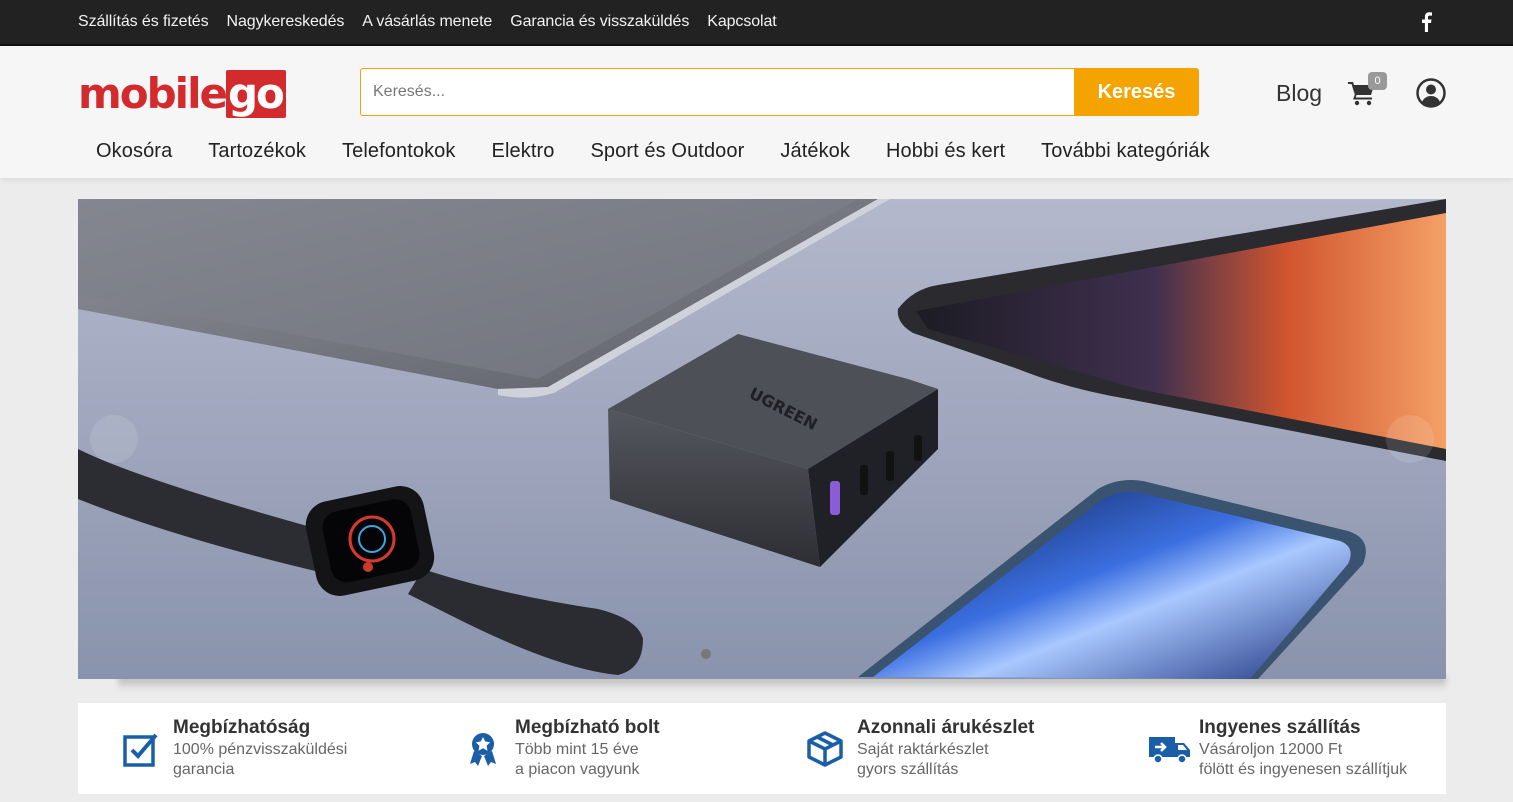 The image size is (1513, 802). I want to click on top-link-contact: Kapcsolat, so click(741, 22).